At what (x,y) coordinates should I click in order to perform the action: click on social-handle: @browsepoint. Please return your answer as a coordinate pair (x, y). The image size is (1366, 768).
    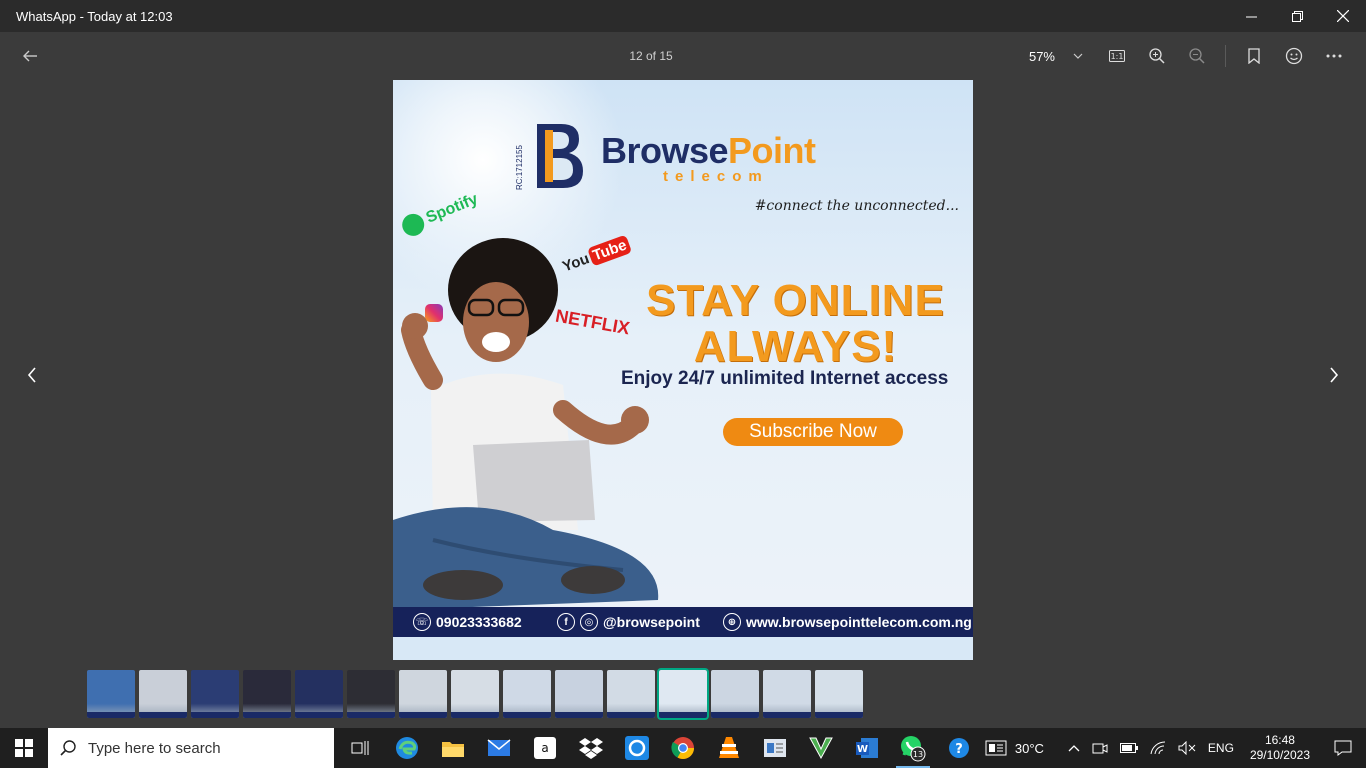
    Looking at the image, I should click on (651, 622).